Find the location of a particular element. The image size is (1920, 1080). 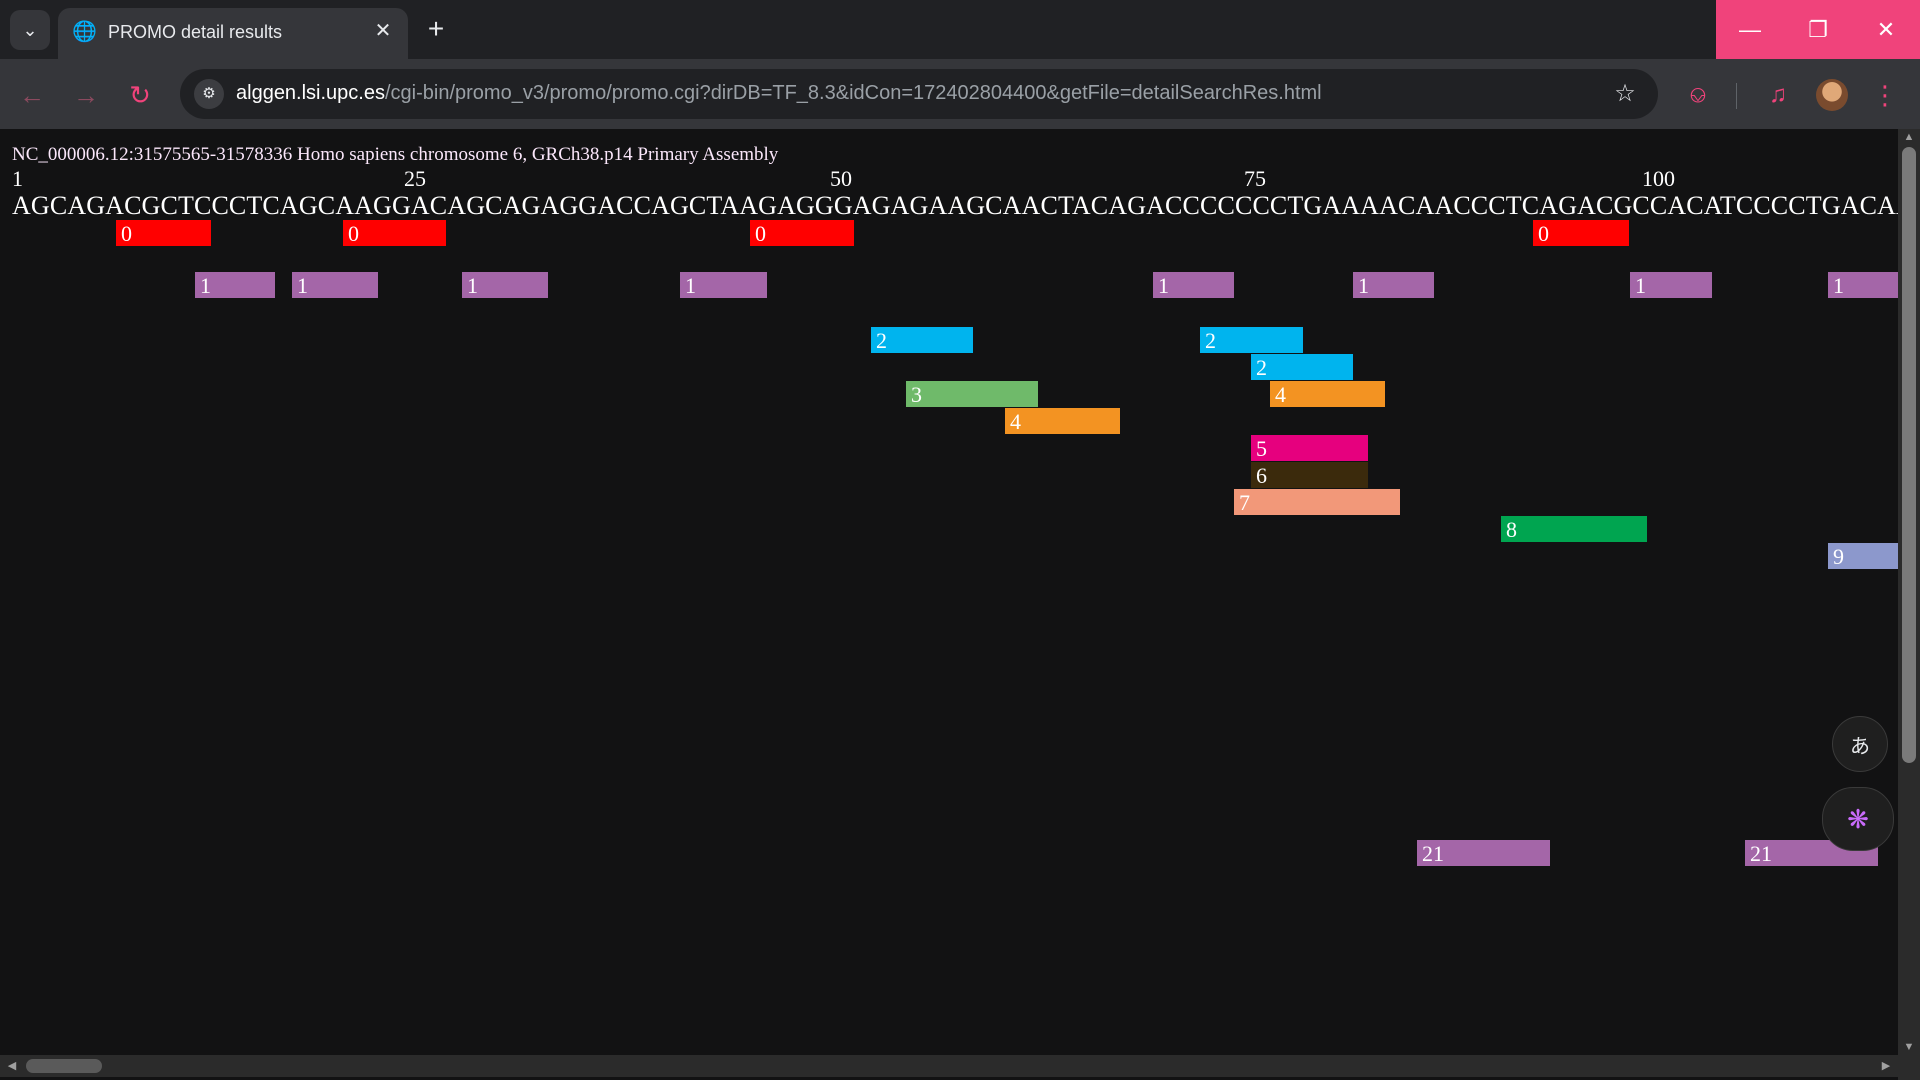

ai-assistant-icon: ❋ is located at coordinates (1858, 819).